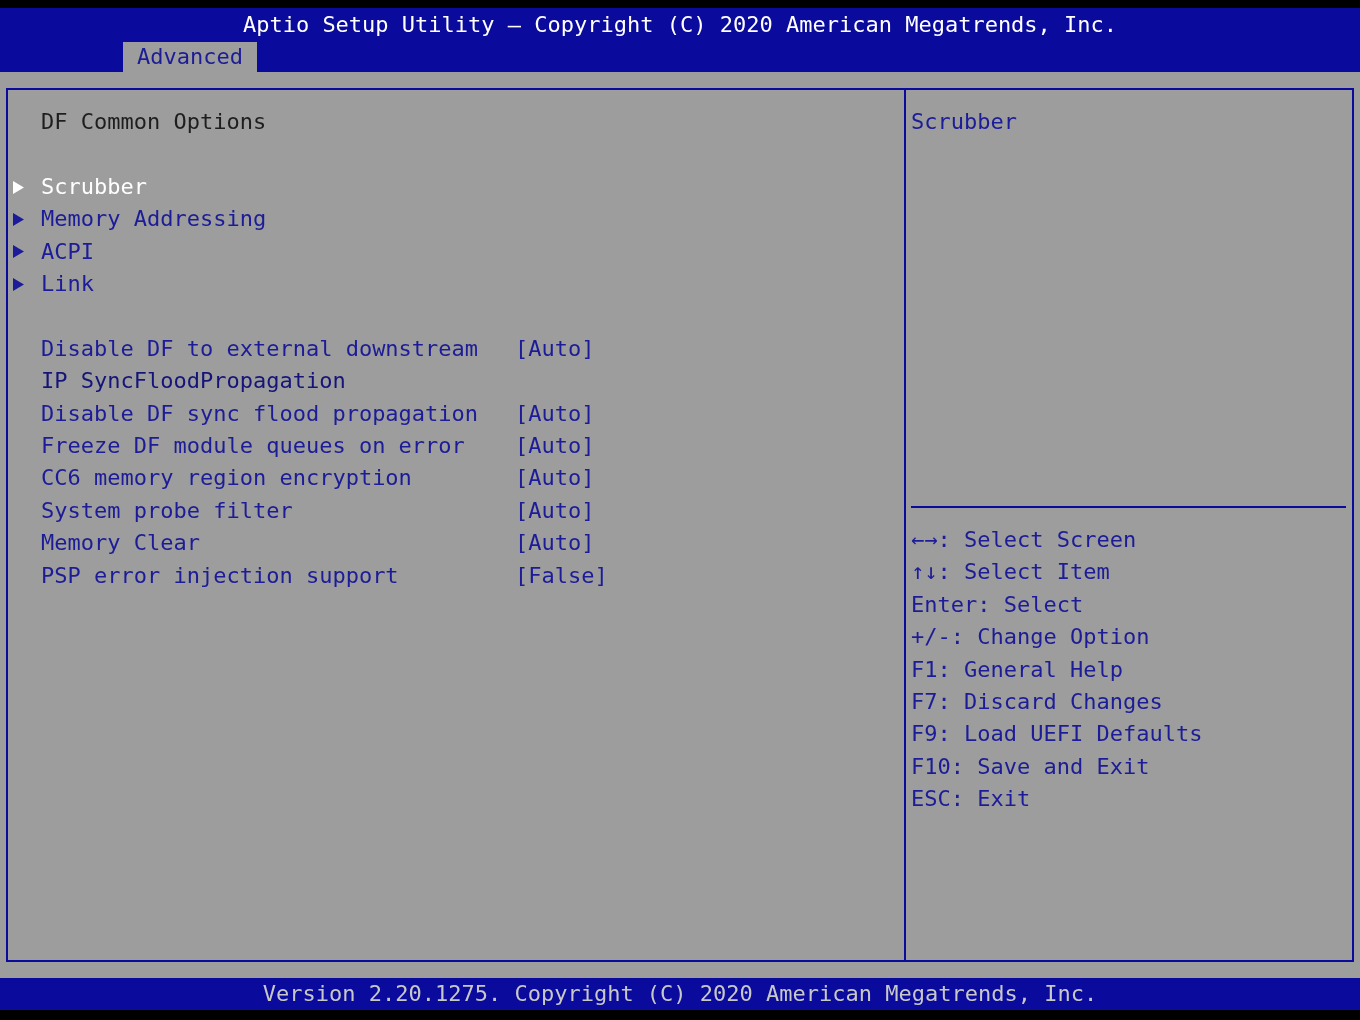 Image resolution: width=1360 pixels, height=1020 pixels. Describe the element at coordinates (154, 122) in the screenshot. I see `page-title: DF Common Options` at that location.